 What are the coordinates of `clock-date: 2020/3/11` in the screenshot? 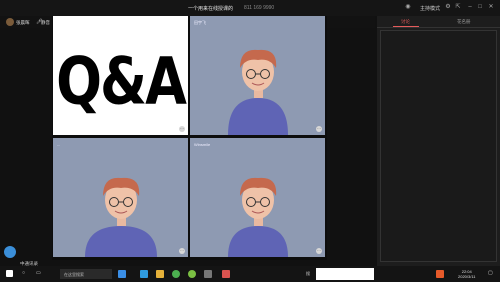 It's located at (467, 276).